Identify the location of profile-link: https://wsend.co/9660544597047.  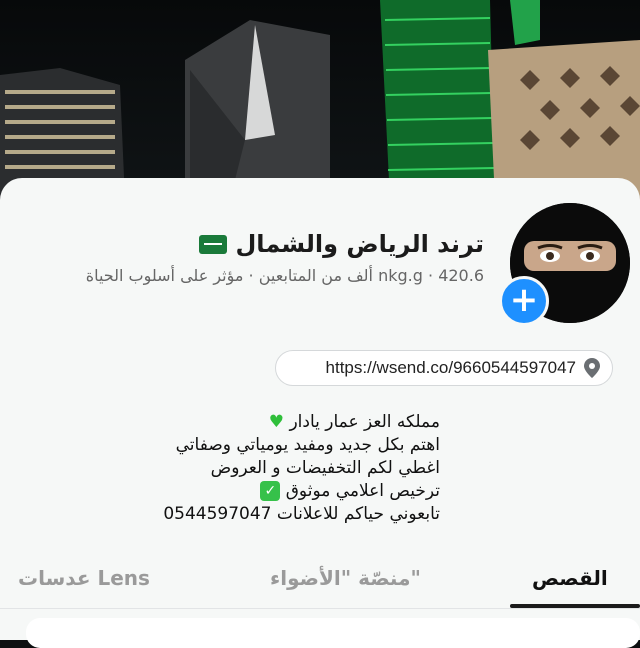
(451, 368).